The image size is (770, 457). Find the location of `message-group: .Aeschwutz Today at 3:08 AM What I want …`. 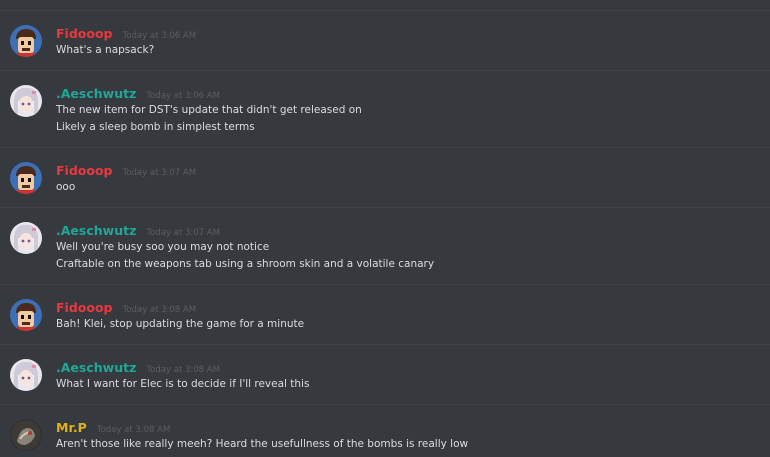

message-group: .Aeschwutz Today at 3:08 AM What I want … is located at coordinates (385, 374).